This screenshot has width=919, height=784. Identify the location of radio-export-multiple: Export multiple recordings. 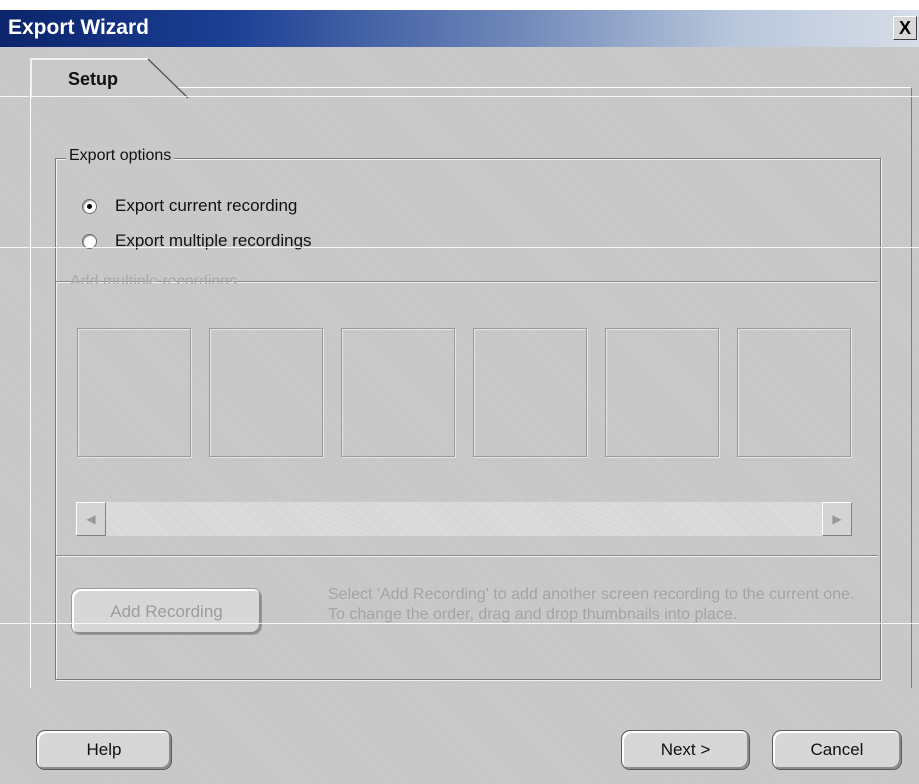
(197, 241).